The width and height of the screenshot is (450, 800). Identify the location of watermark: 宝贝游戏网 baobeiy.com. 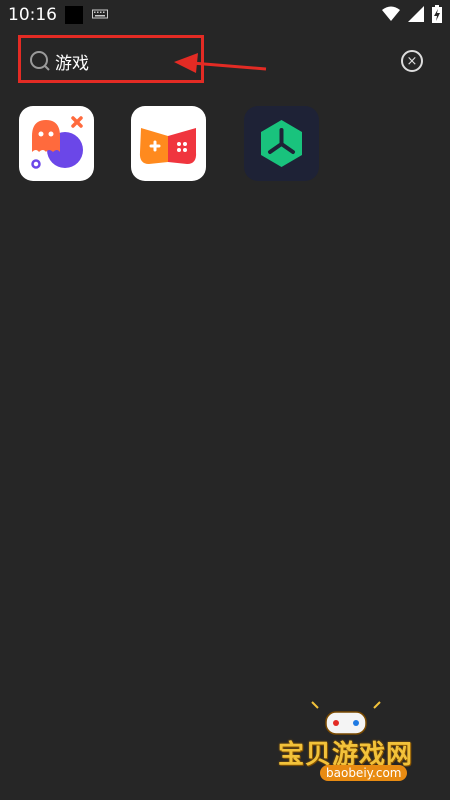
(350, 747).